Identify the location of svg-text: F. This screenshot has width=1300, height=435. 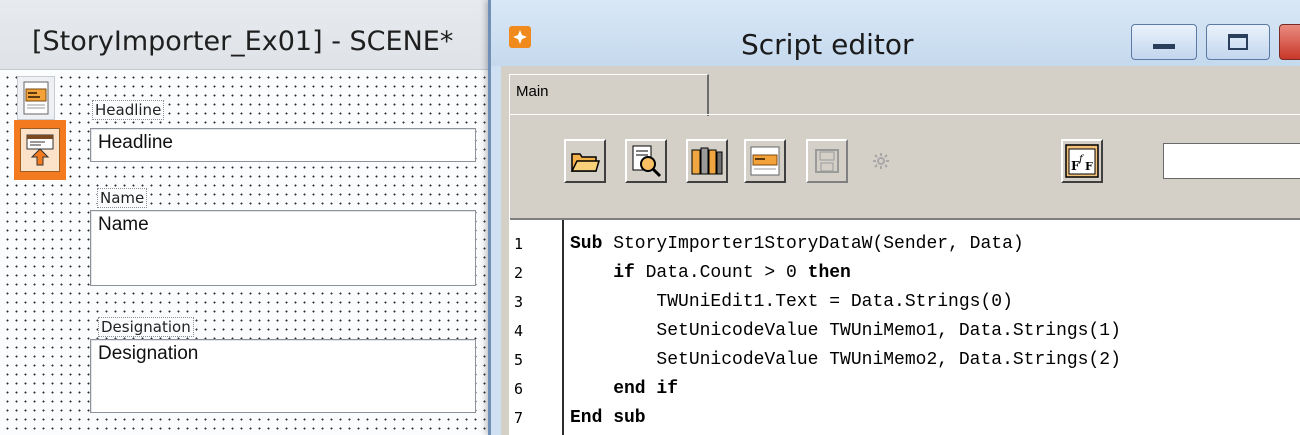
(1089, 166).